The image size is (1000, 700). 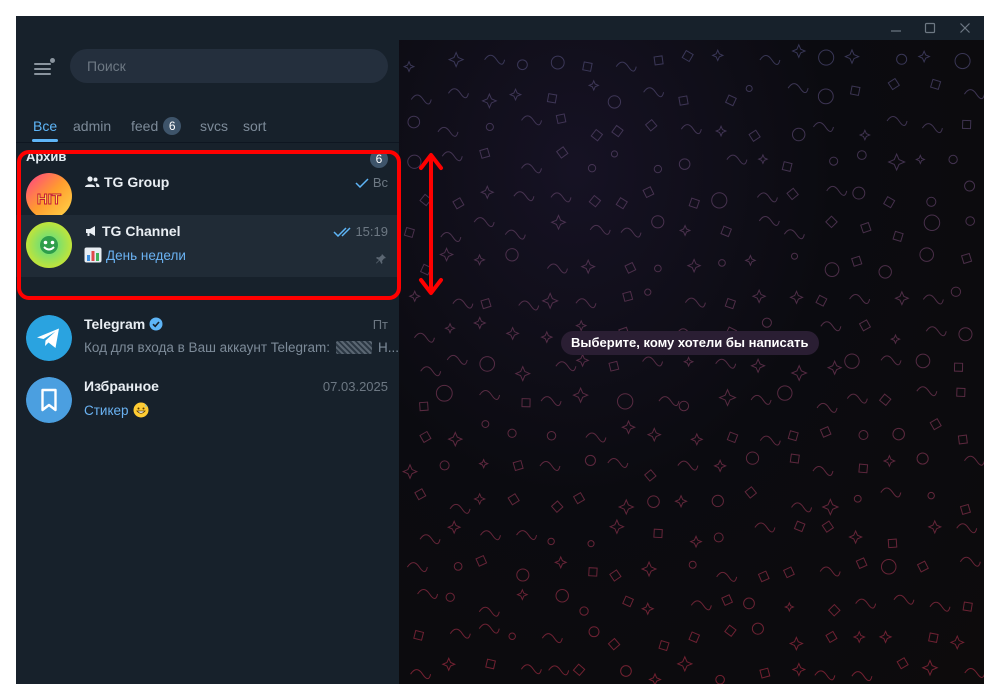 I want to click on tab-feed: feed 6, so click(x=156, y=122).